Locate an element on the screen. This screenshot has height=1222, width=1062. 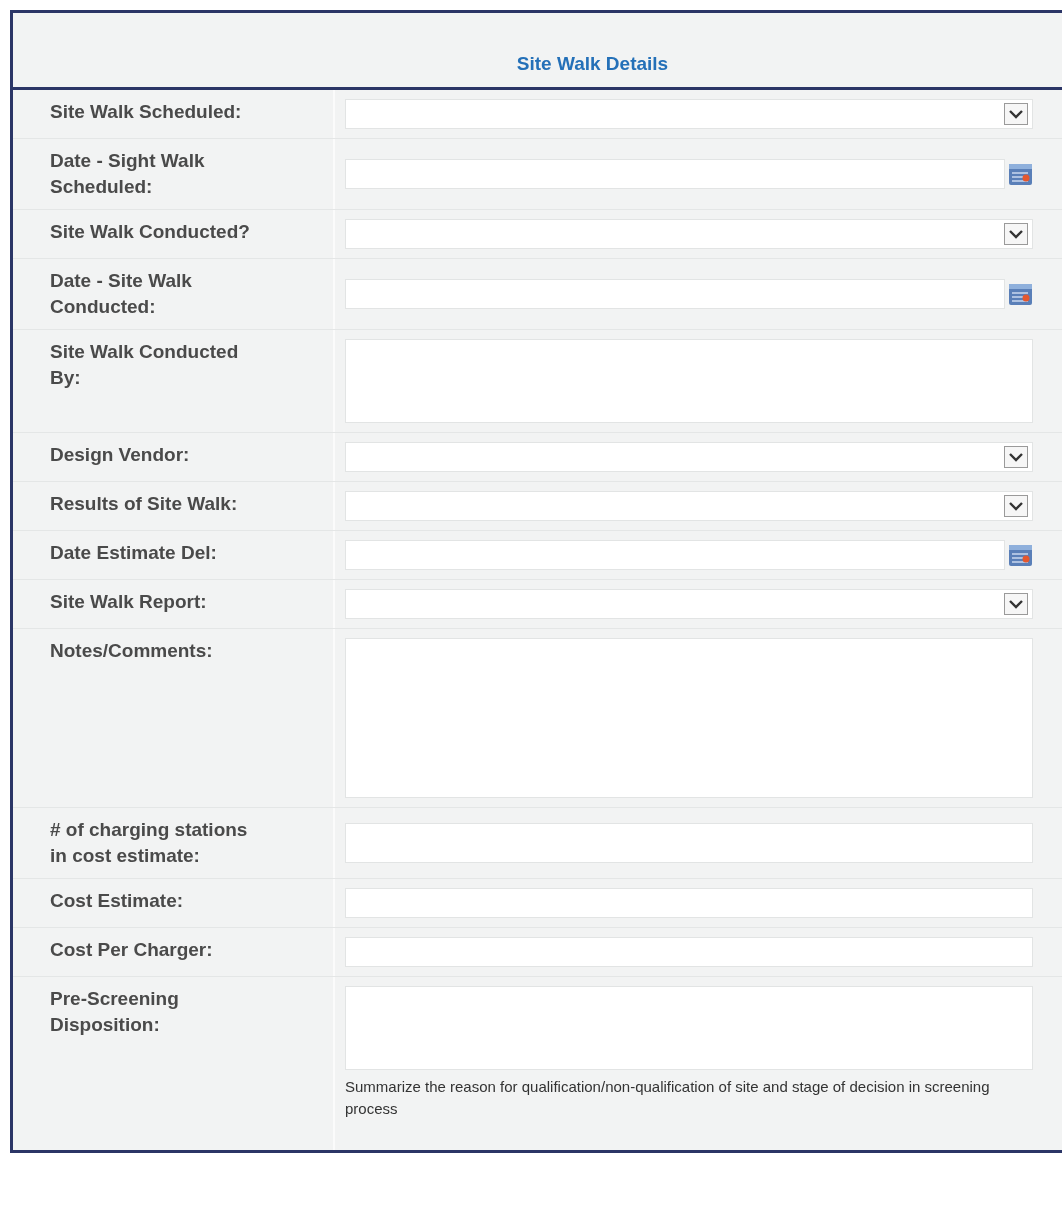
field-label: Site Walk Report: is located at coordinates (128, 601).